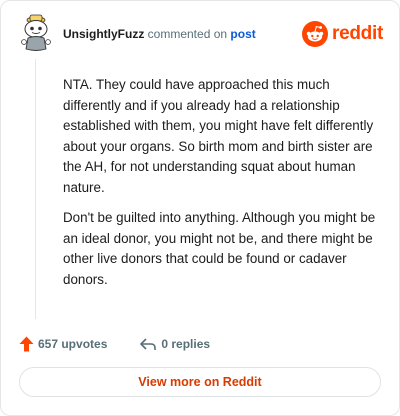  I want to click on comment-header: UnsightlyFuzz commented on post reddit, so click(200, 35).